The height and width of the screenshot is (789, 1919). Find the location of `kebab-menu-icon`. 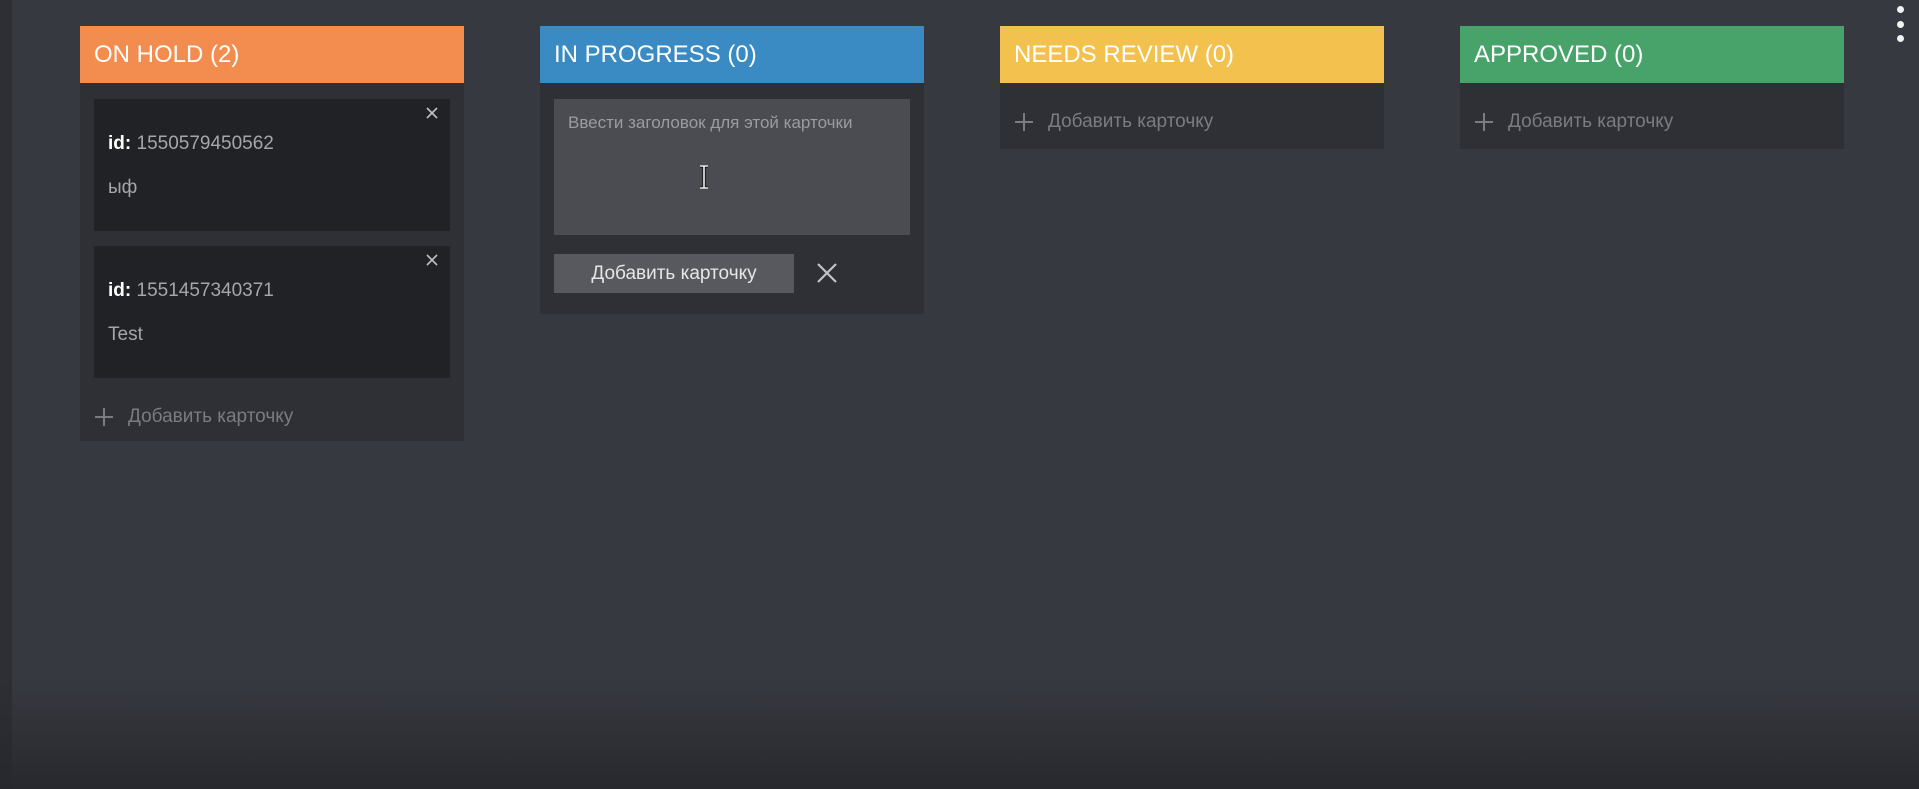

kebab-menu-icon is located at coordinates (1900, 24).